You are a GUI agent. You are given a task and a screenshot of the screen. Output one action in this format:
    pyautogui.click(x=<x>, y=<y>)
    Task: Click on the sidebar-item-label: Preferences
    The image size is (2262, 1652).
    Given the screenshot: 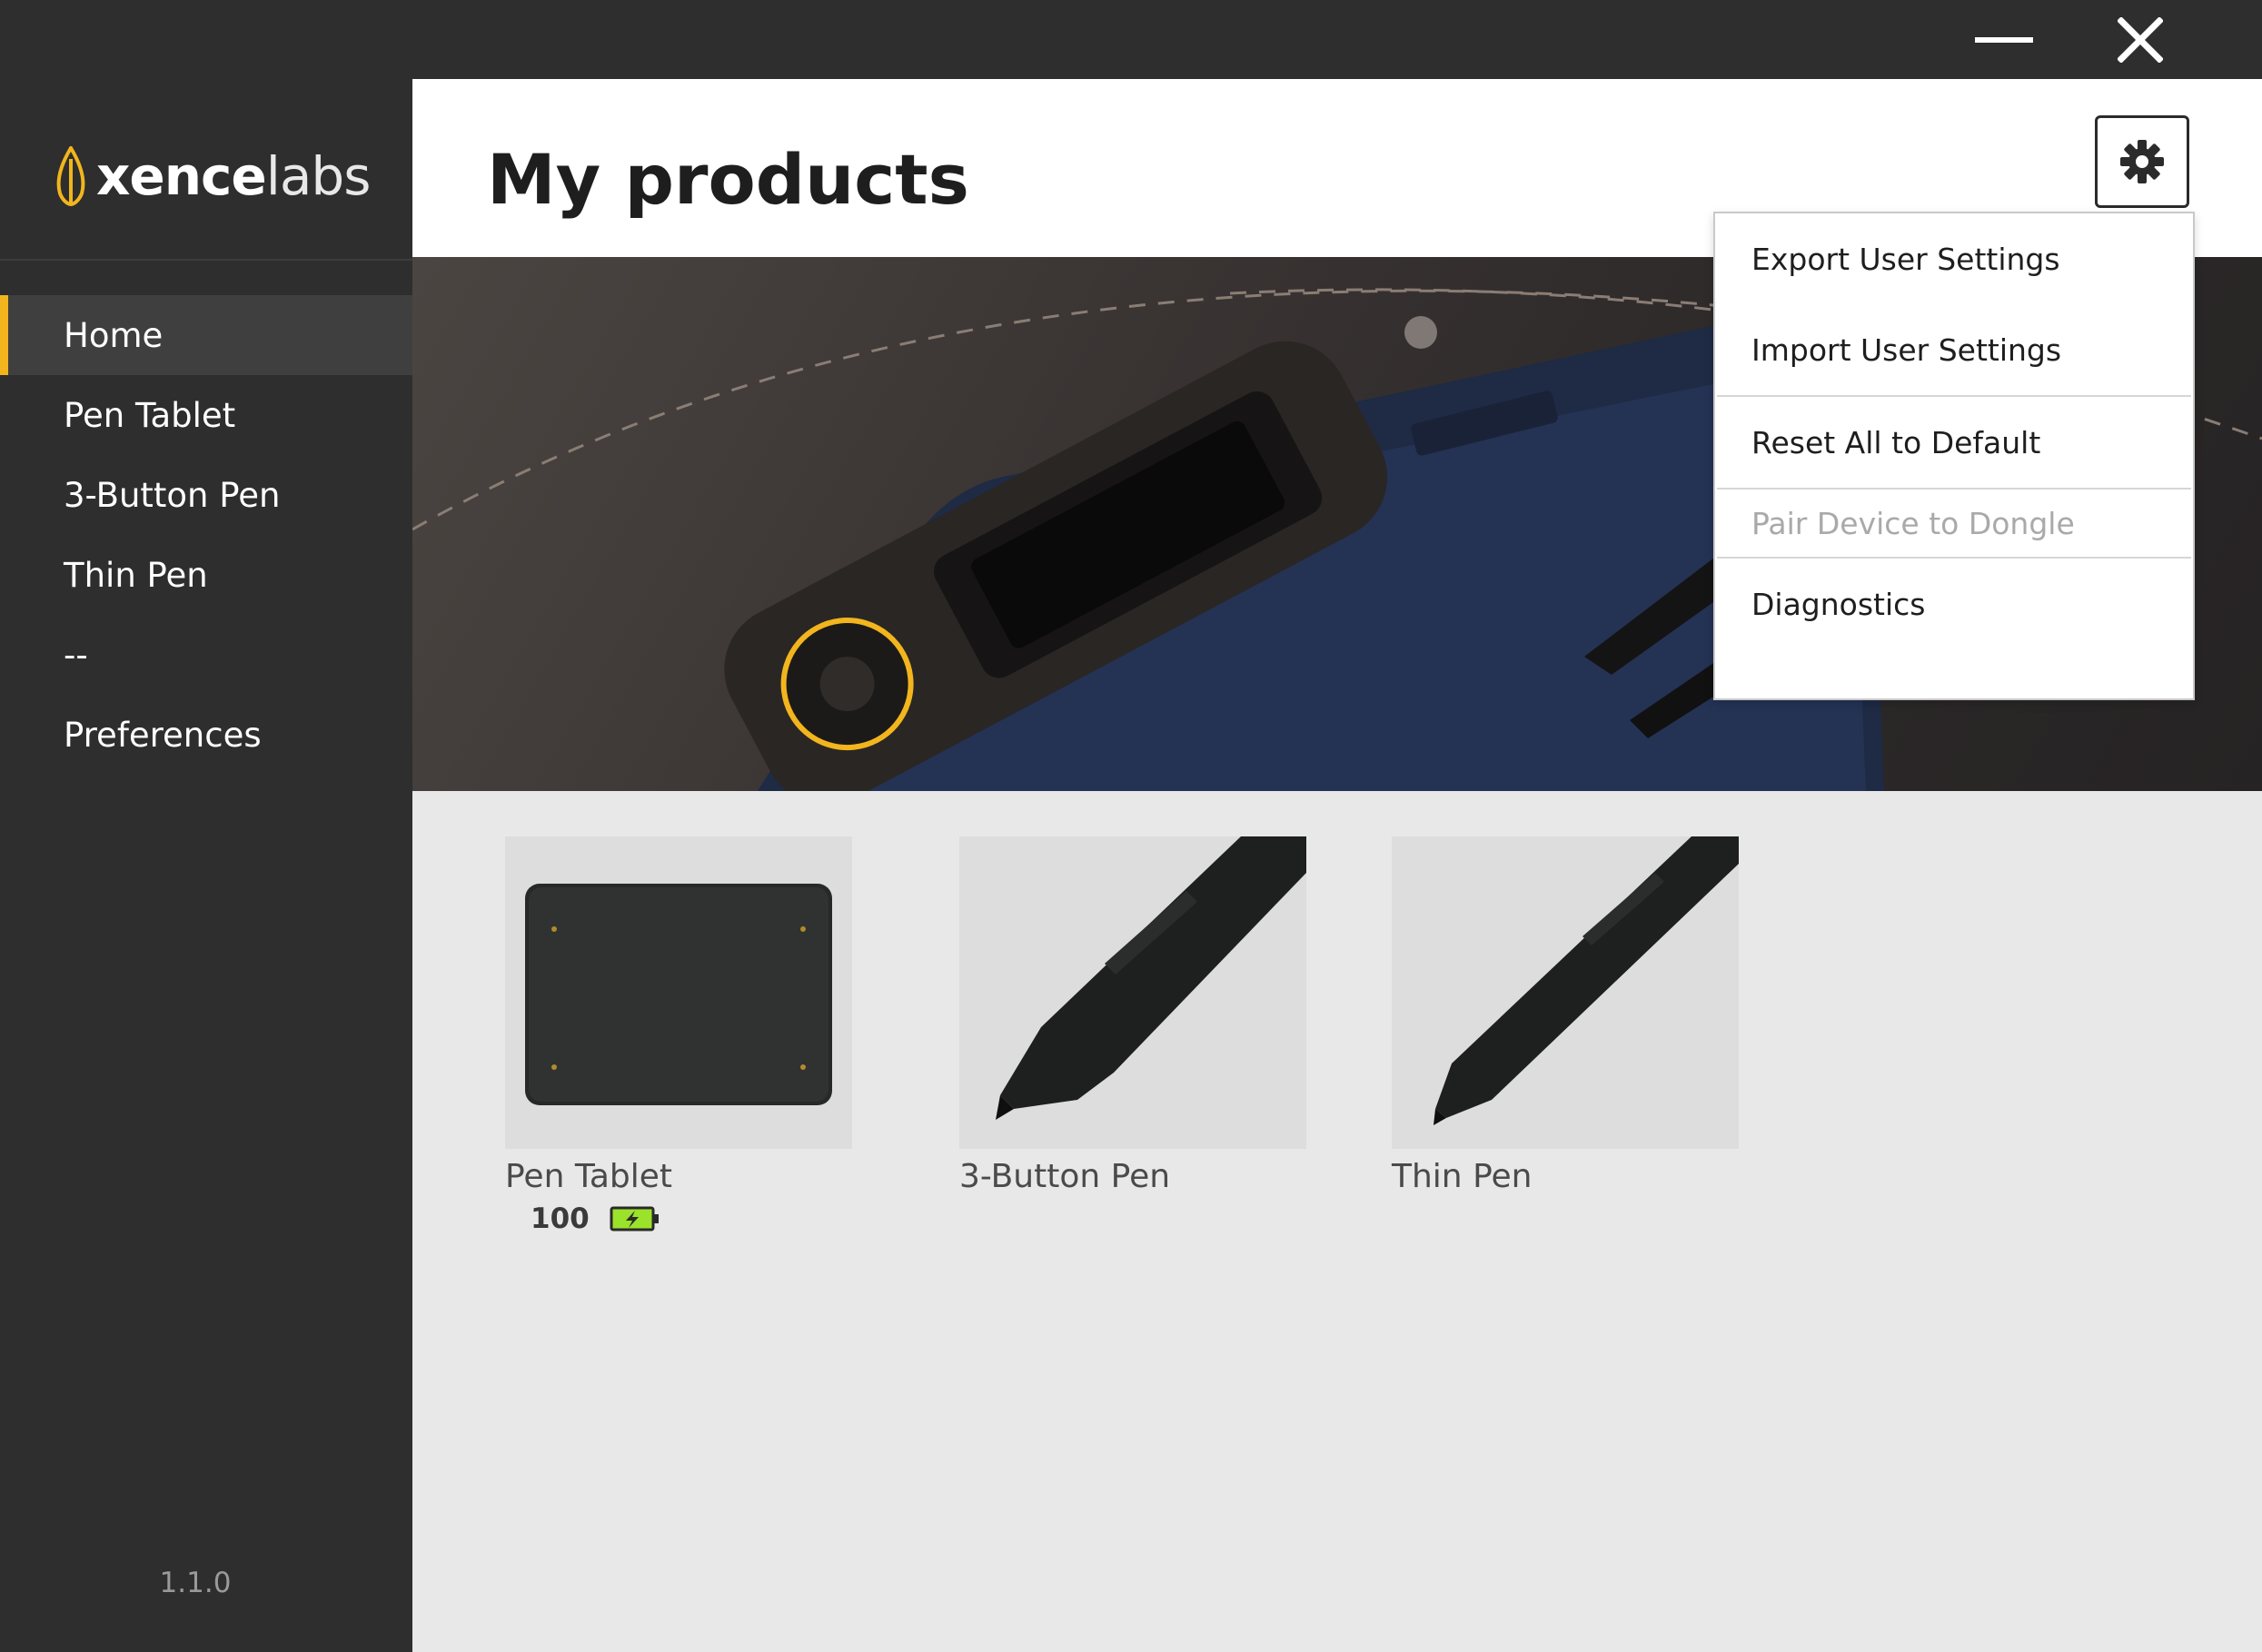 What is the action you would take?
    pyautogui.click(x=163, y=735)
    